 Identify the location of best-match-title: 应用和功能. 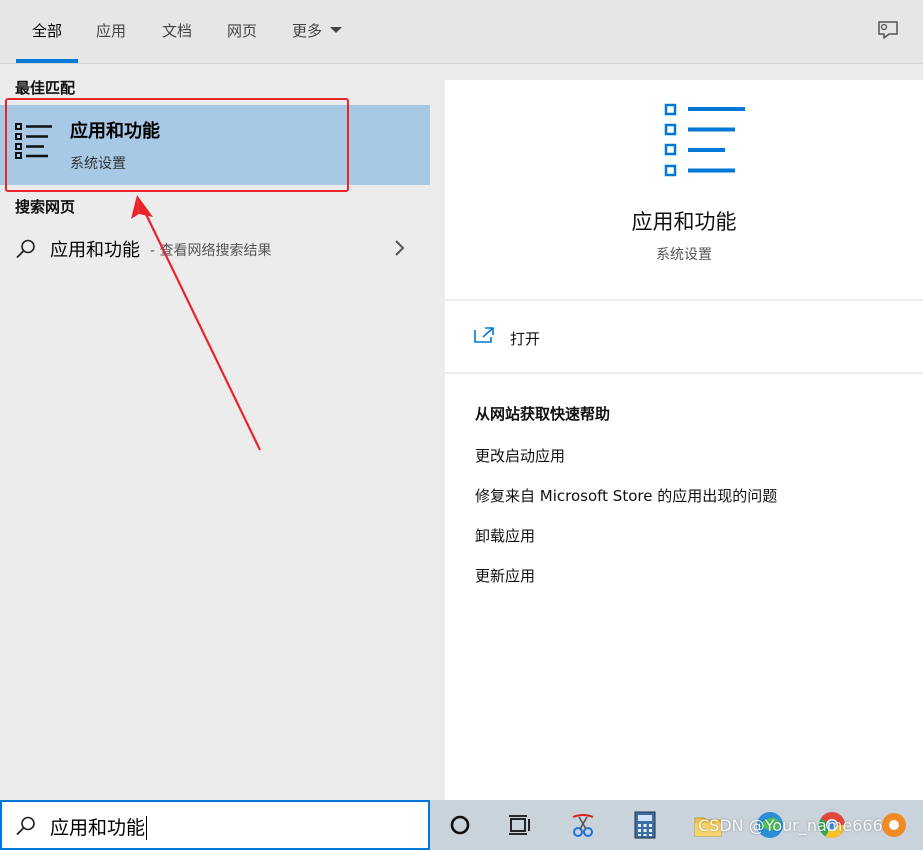
(115, 131).